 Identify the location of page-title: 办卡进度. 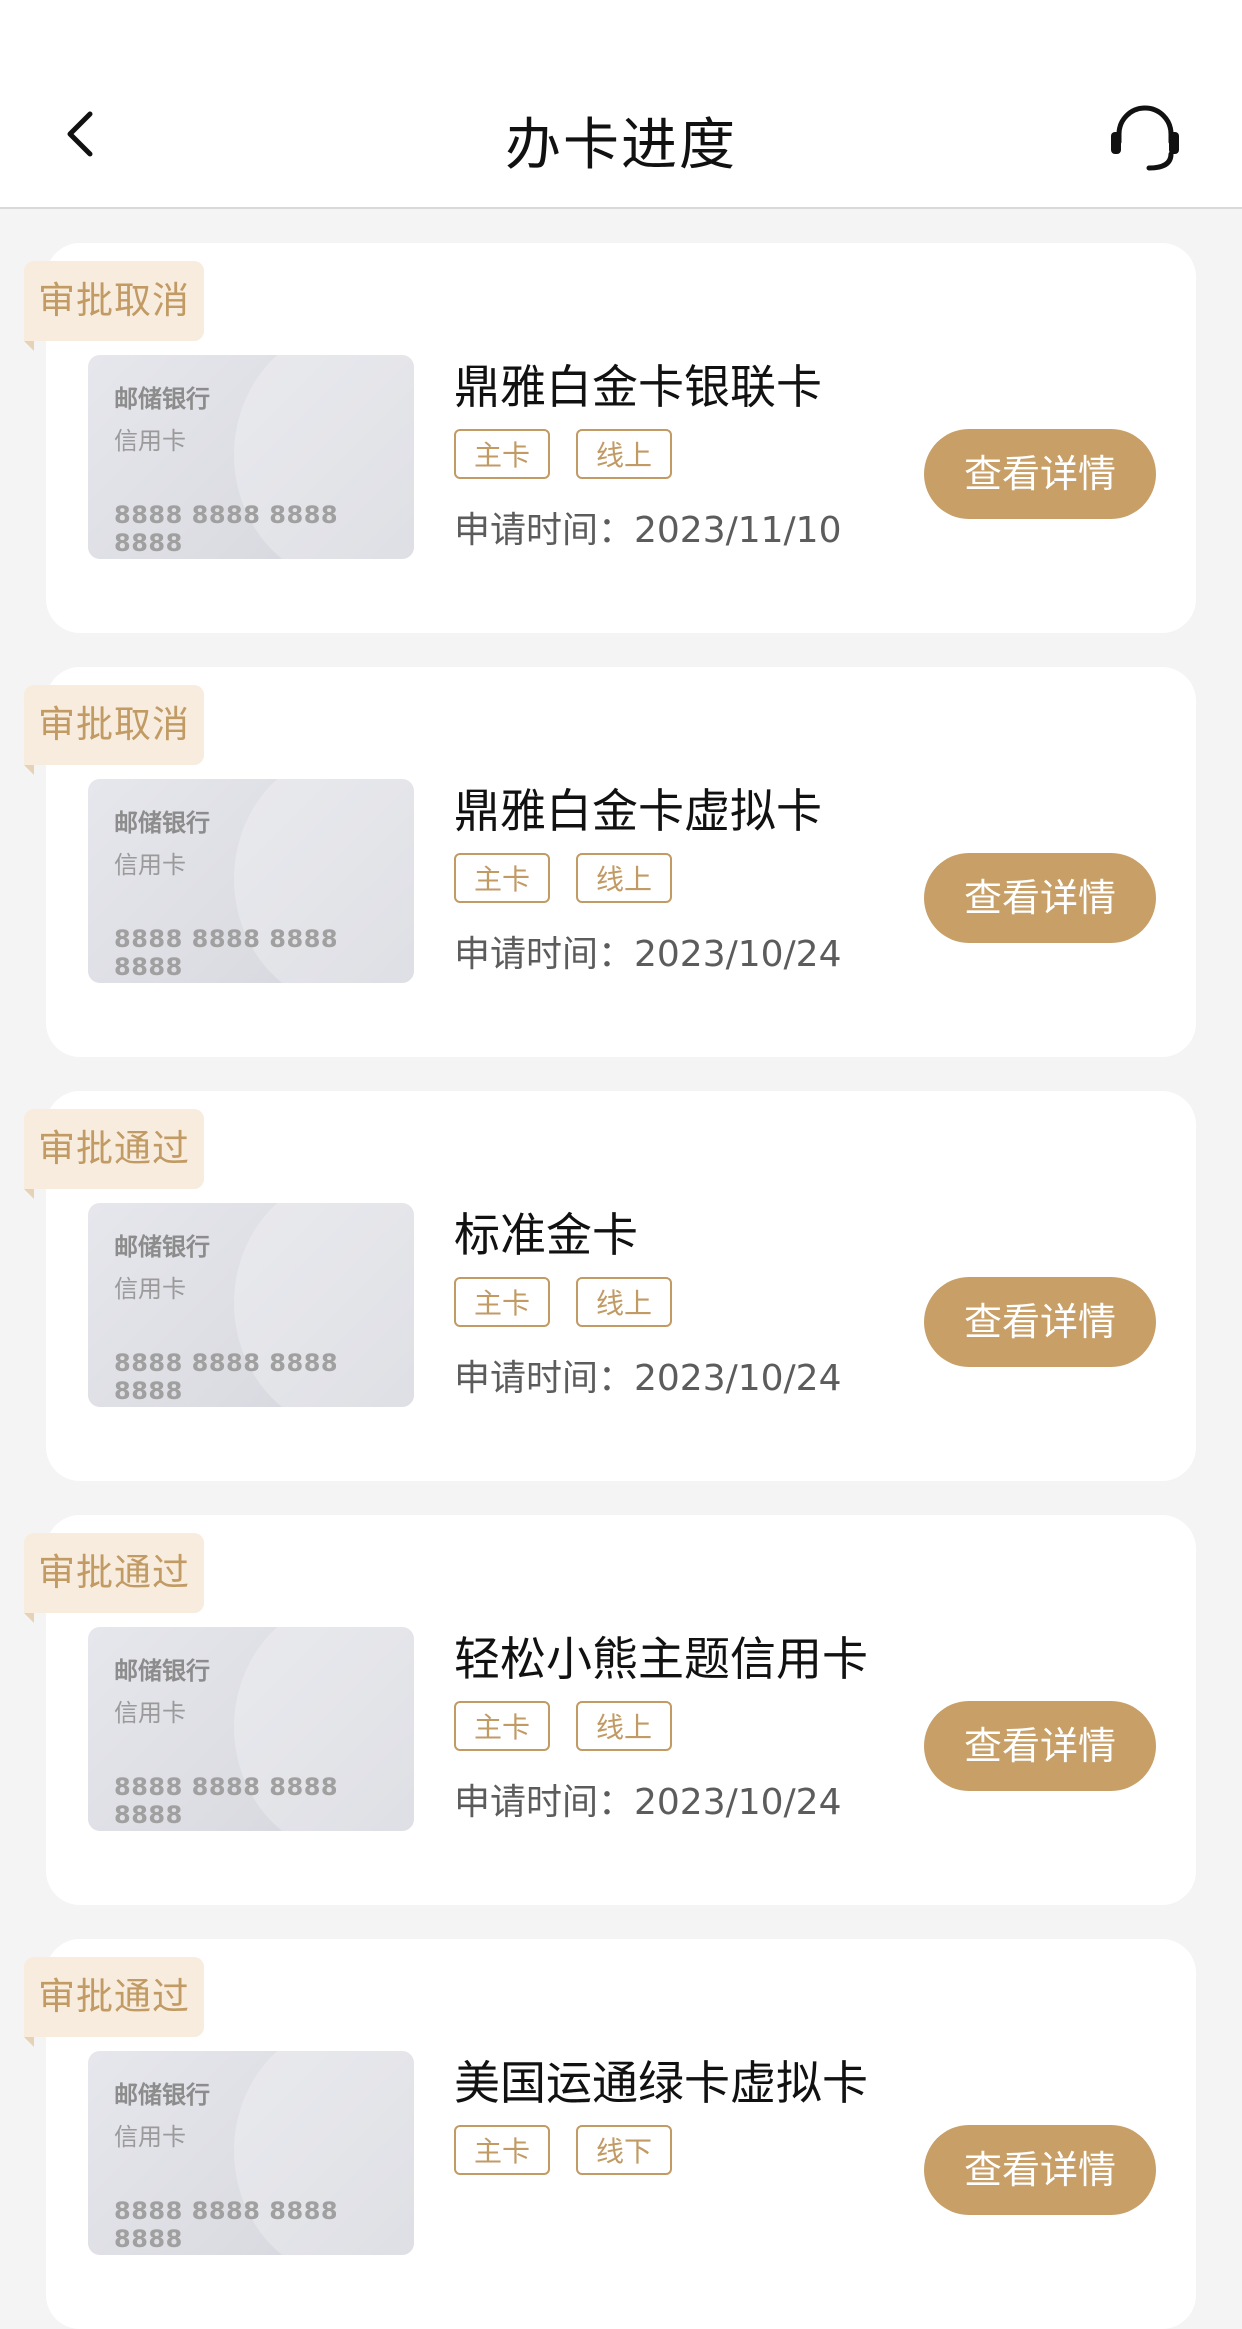
(621, 145).